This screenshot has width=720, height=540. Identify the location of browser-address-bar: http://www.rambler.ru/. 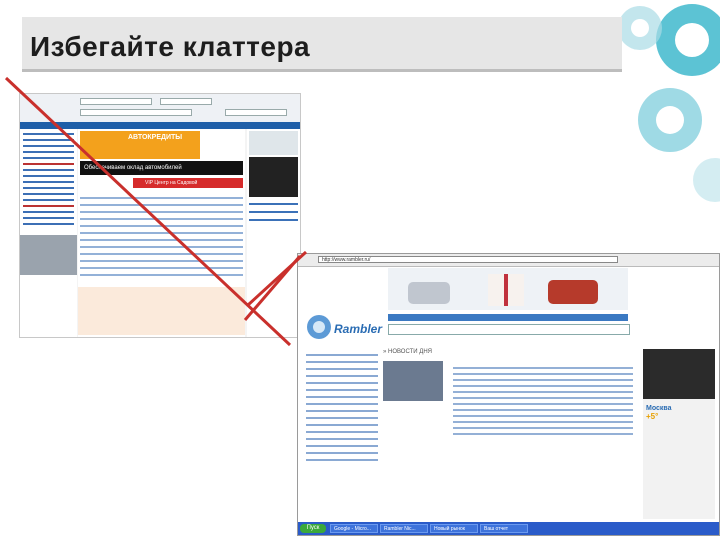
(508, 260).